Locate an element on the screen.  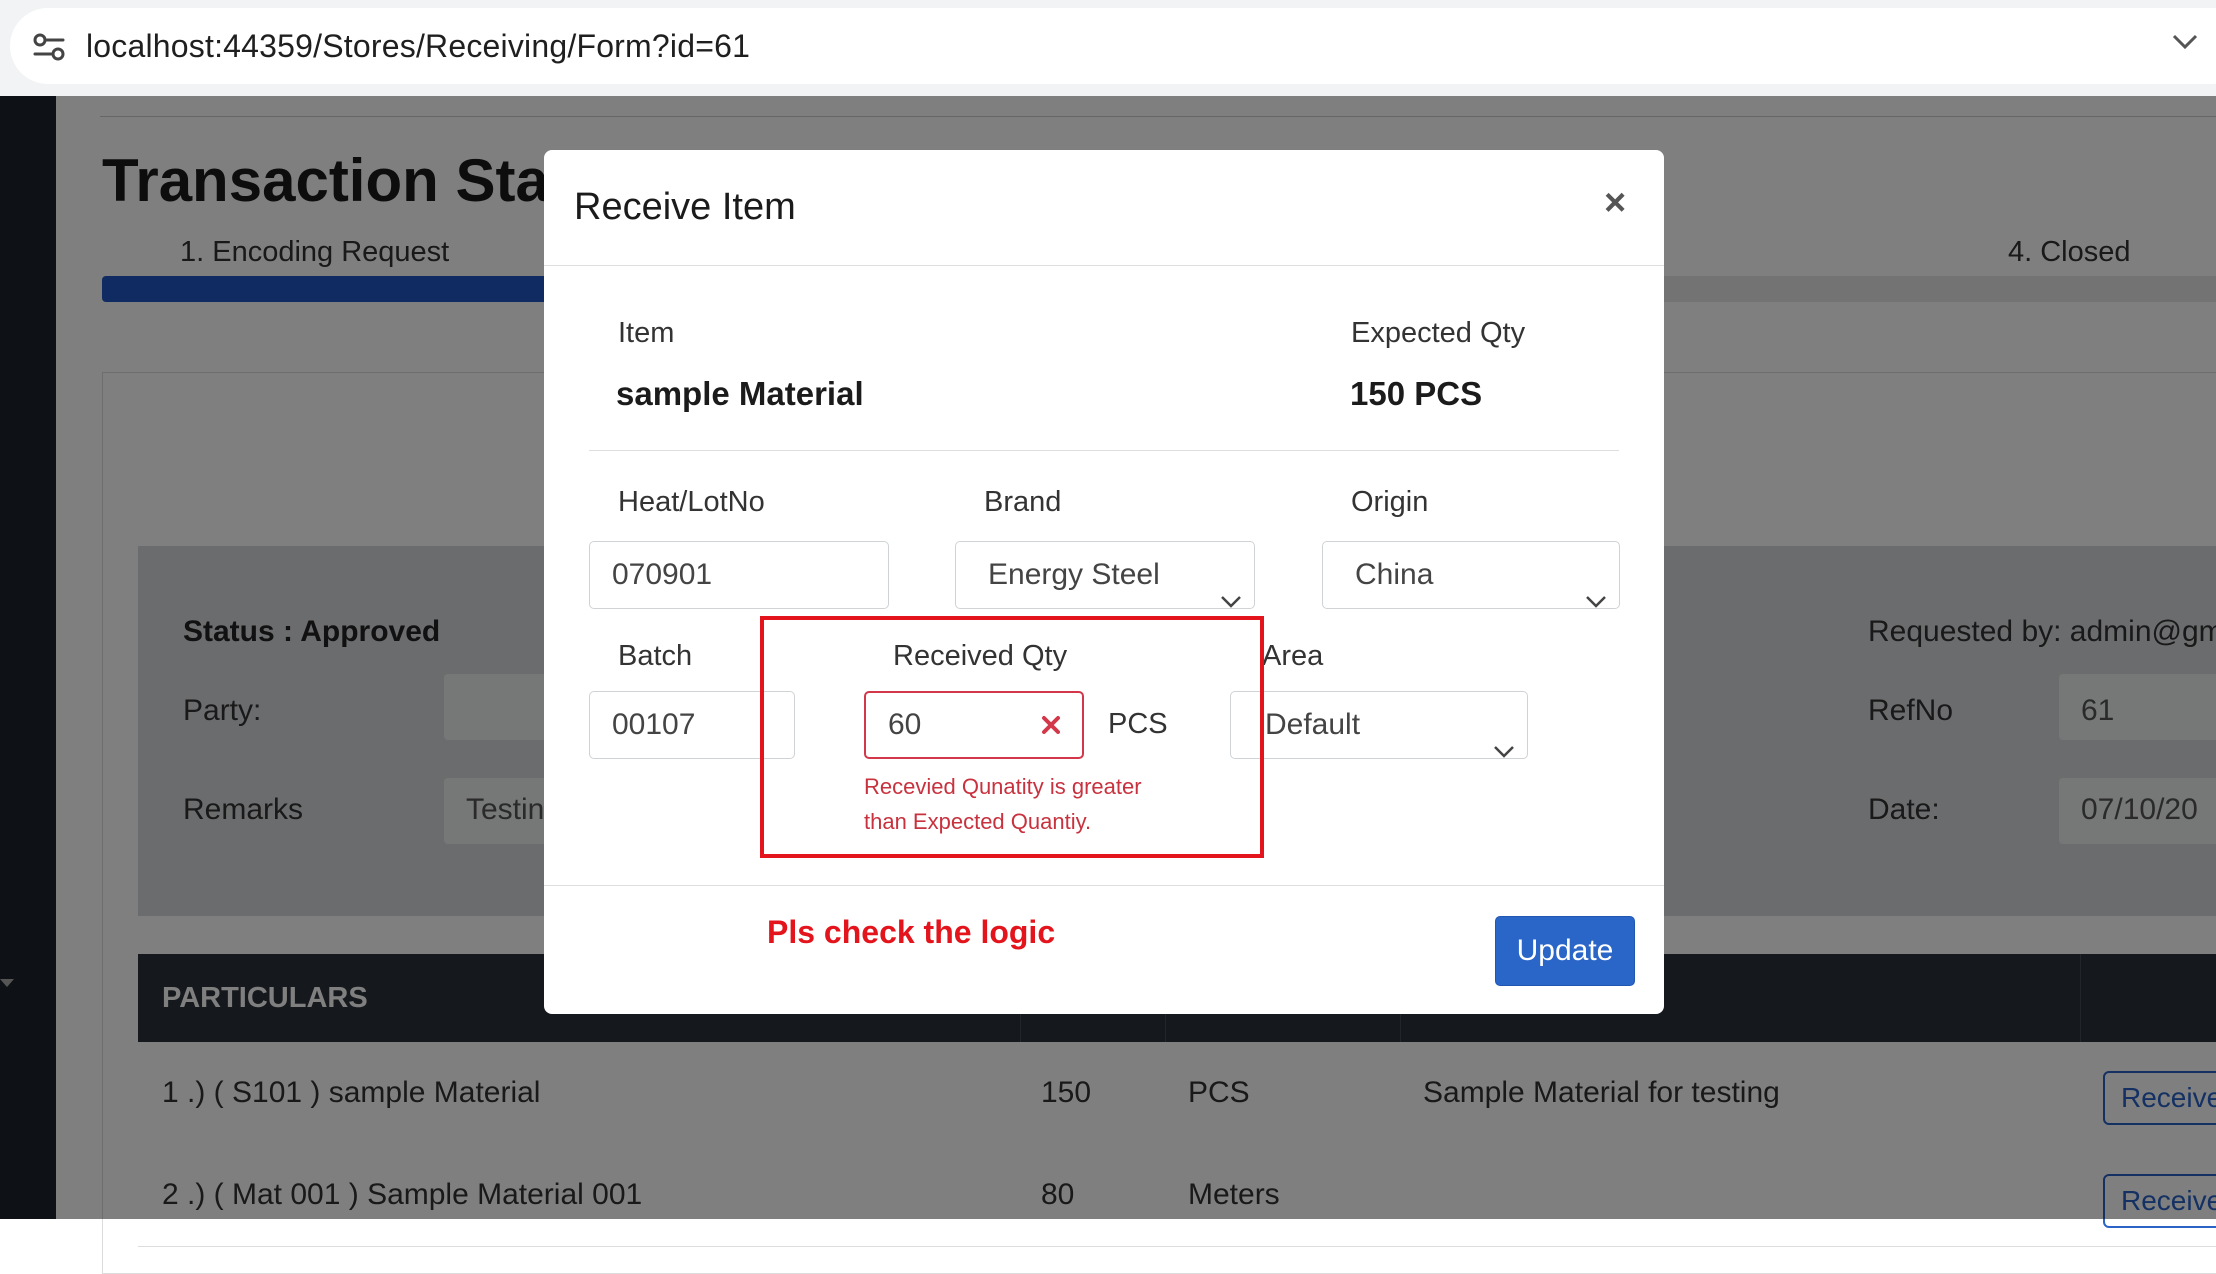
annotation-highlight-box is located at coordinates (1012, 737).